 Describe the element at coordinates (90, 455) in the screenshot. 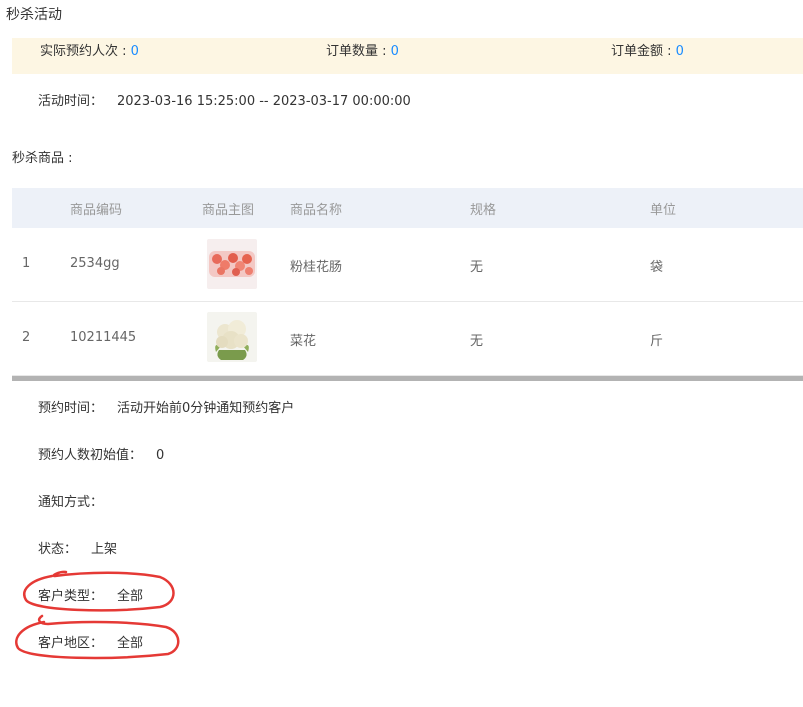

I see `initial-count-label: 预约人数初始值：` at that location.